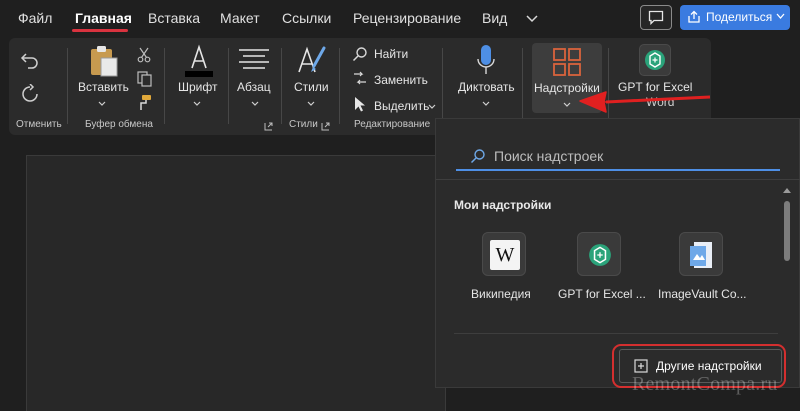 This screenshot has height=411, width=800. Describe the element at coordinates (144, 102) in the screenshot. I see `format-painter-icon` at that location.